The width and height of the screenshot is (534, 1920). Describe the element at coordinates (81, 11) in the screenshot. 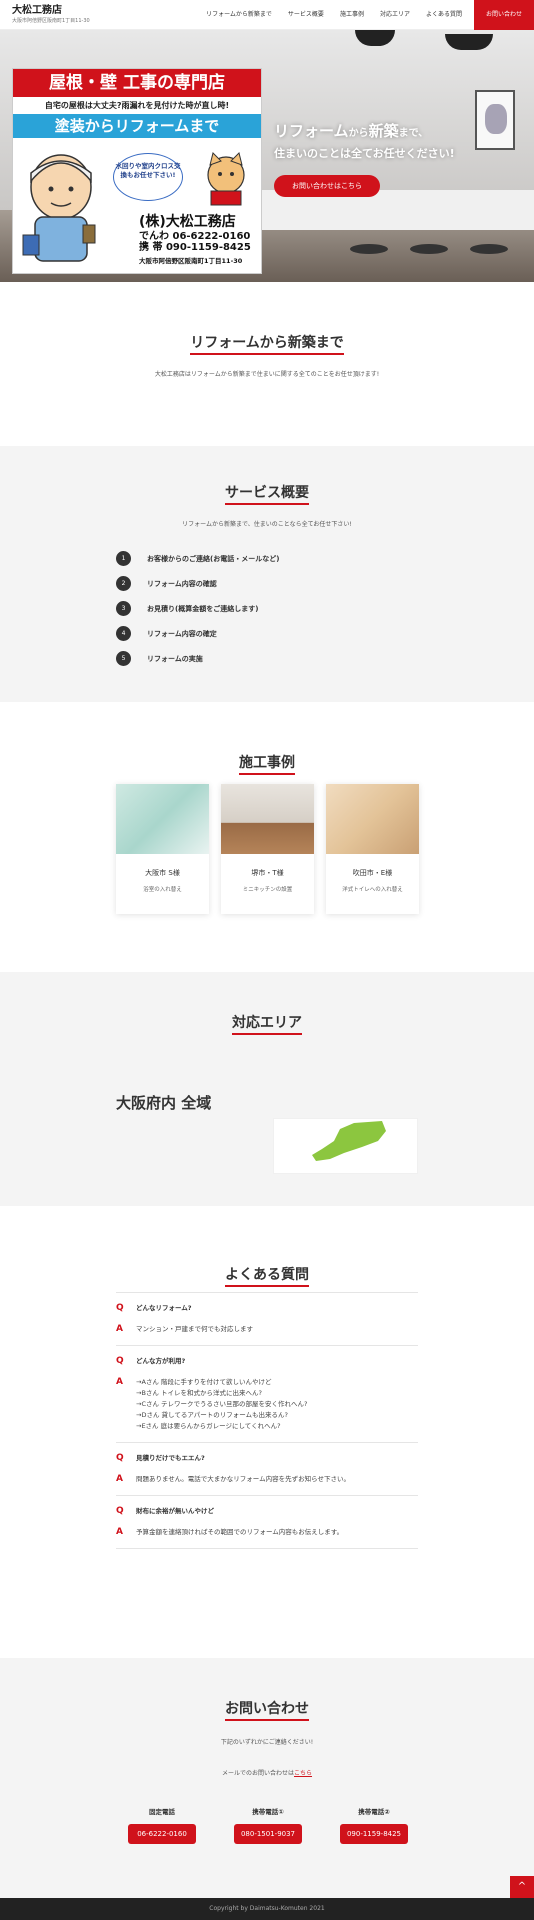

I see `site-name: 大松工務店` at that location.